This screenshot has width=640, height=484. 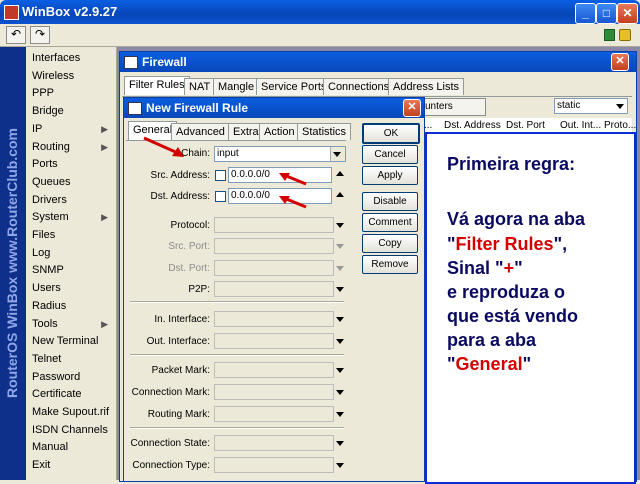 I want to click on menu-item-system: System ▶, so click(x=72, y=217).